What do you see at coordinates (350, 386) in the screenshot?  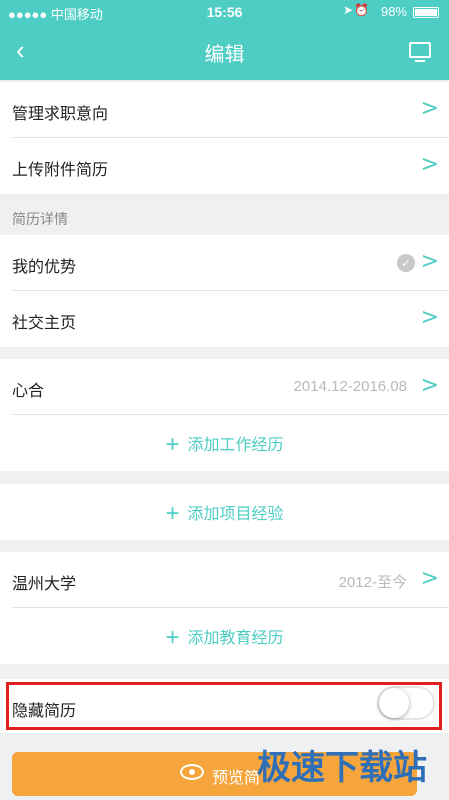 I see `work-period: 2014.12-2016.08` at bounding box center [350, 386].